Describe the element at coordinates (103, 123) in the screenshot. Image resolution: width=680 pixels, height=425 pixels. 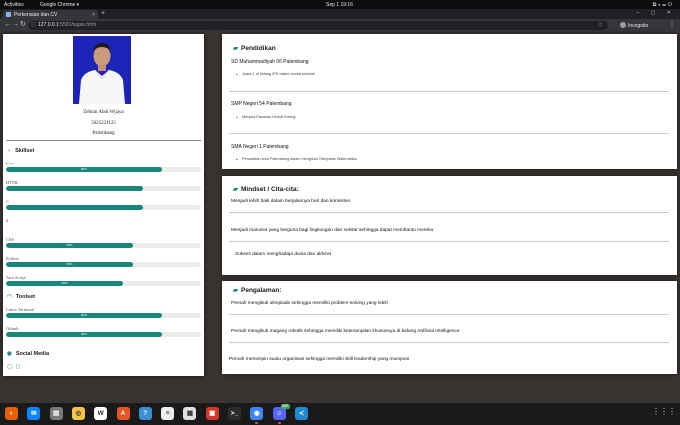
I see `profile-nim: 5025221125` at that location.